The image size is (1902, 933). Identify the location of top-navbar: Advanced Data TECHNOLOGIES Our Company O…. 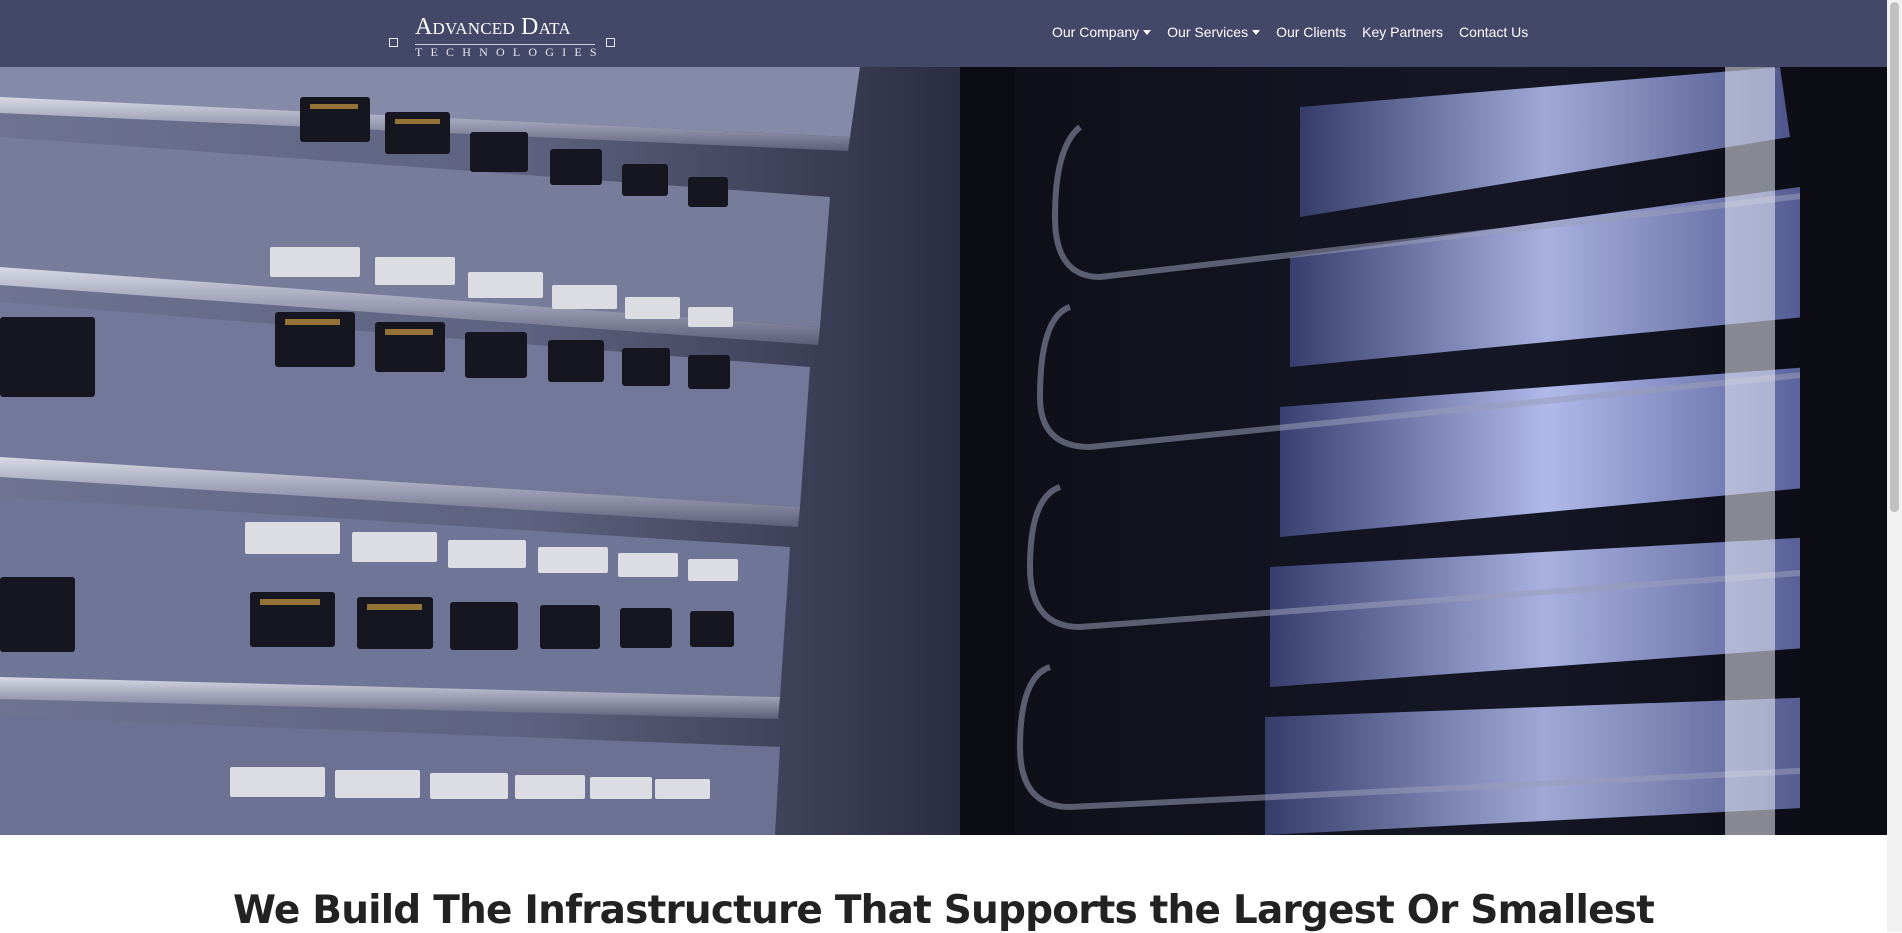
(943, 33).